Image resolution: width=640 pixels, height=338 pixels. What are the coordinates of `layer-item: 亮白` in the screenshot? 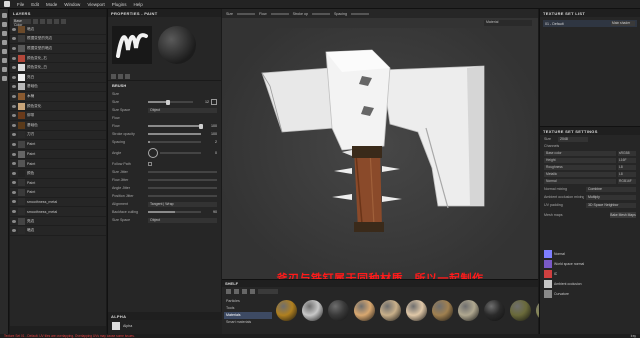 It's located at (58, 78).